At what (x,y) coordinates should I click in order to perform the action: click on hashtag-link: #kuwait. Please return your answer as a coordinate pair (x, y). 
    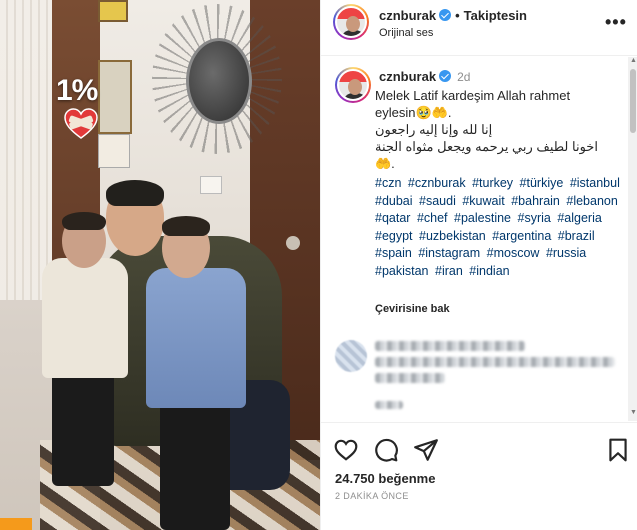
    Looking at the image, I should click on (483, 201).